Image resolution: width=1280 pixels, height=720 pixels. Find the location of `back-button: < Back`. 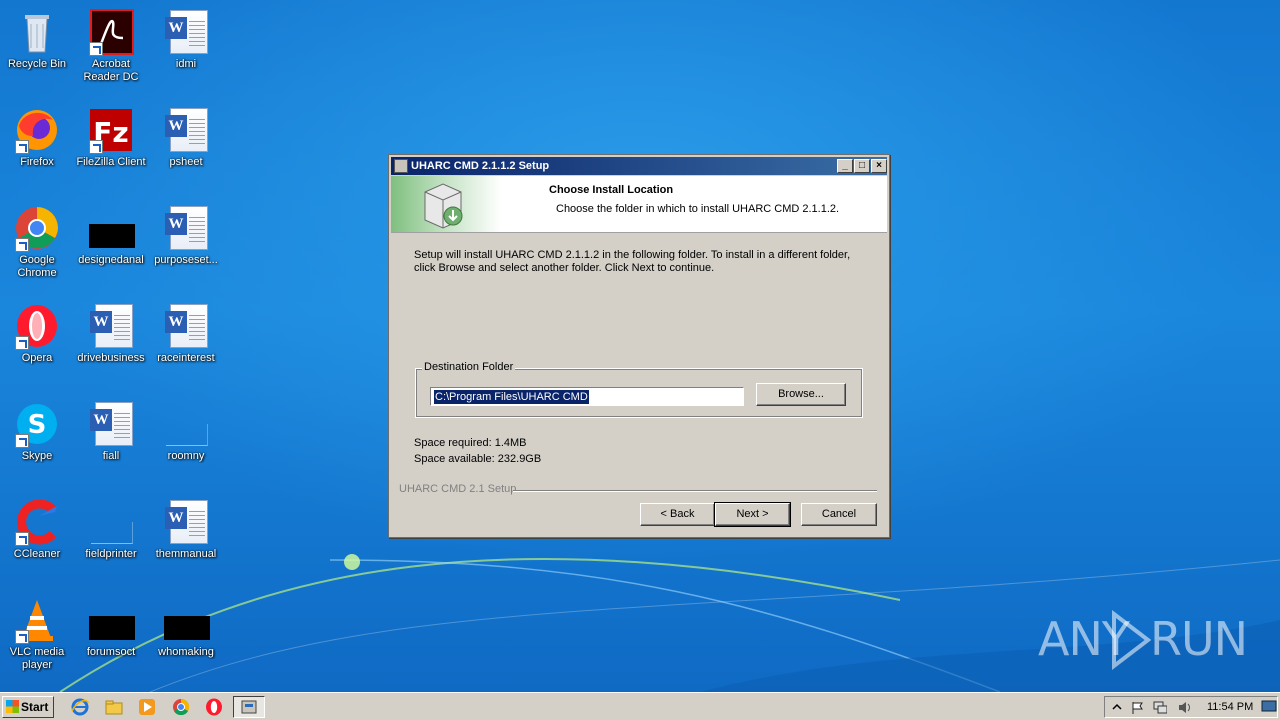

back-button: < Back is located at coordinates (677, 514).